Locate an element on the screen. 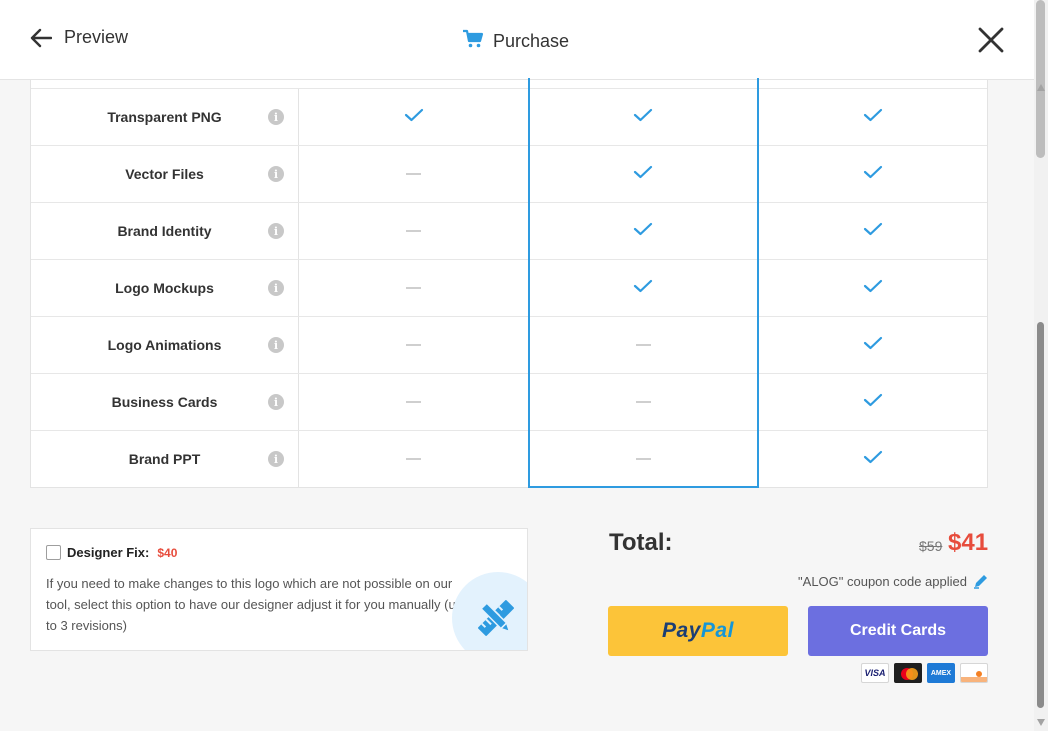 The image size is (1048, 731). table-row: Vector Files i is located at coordinates (509, 173).